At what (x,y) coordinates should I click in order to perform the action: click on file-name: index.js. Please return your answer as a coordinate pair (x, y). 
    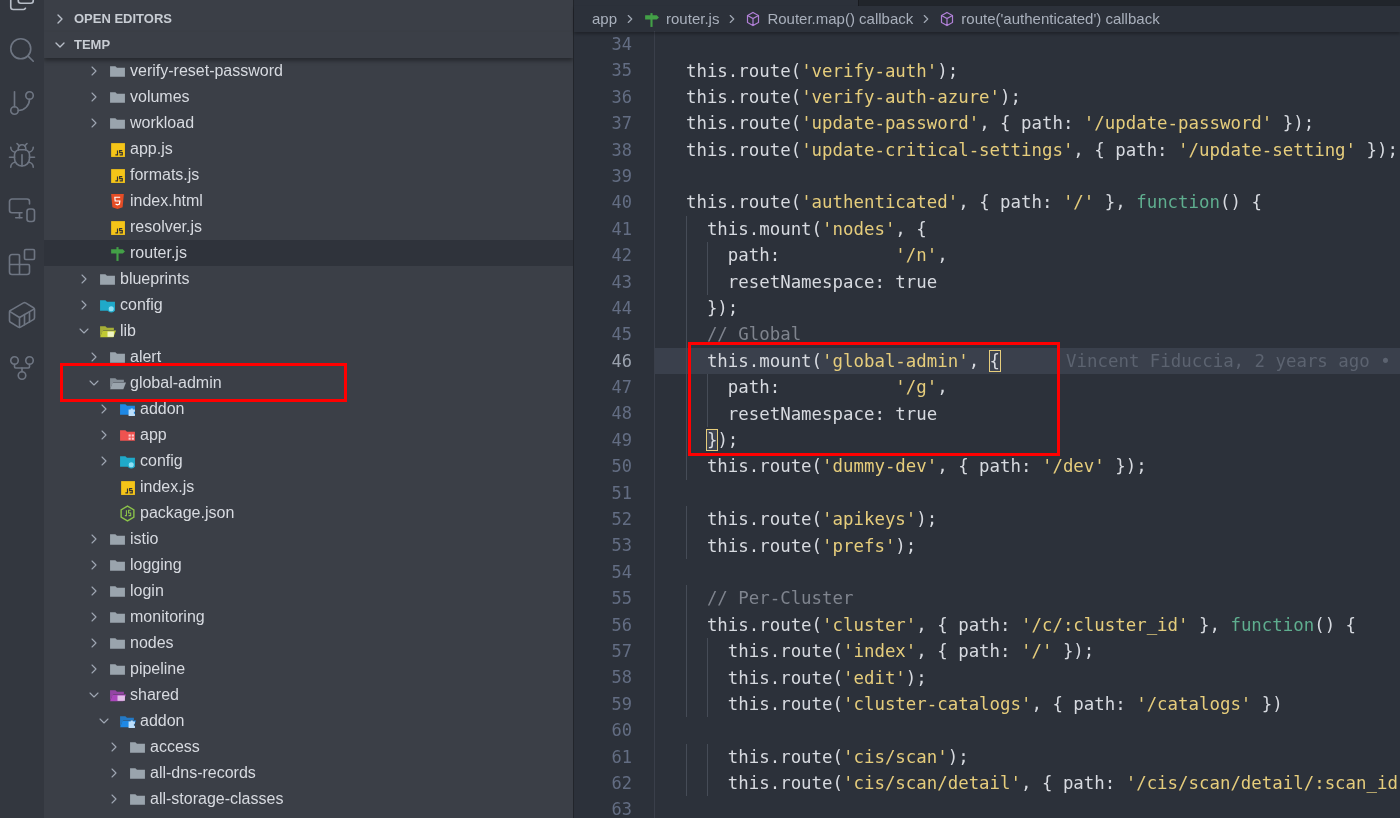
    Looking at the image, I should click on (167, 487).